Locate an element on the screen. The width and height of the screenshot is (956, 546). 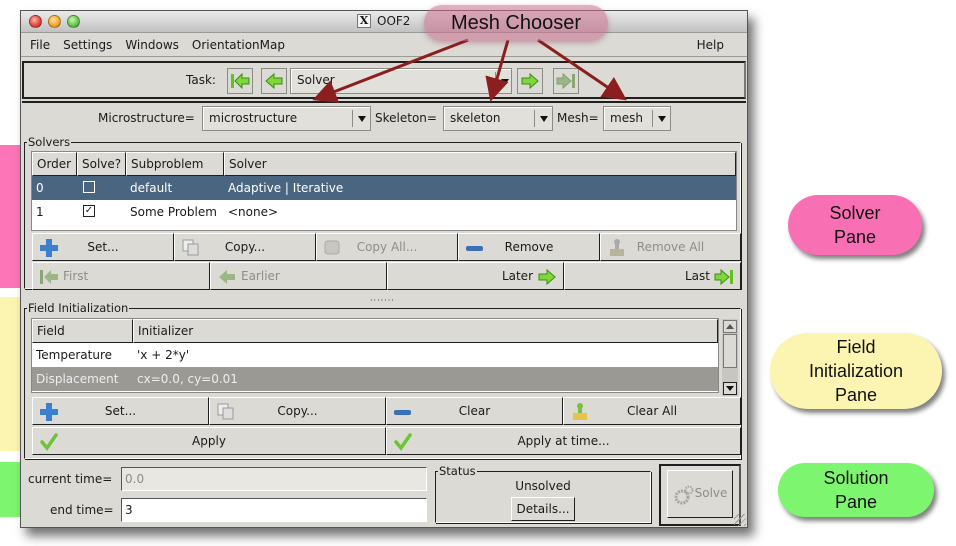
row-subproblem: Some Problem is located at coordinates (173, 212).